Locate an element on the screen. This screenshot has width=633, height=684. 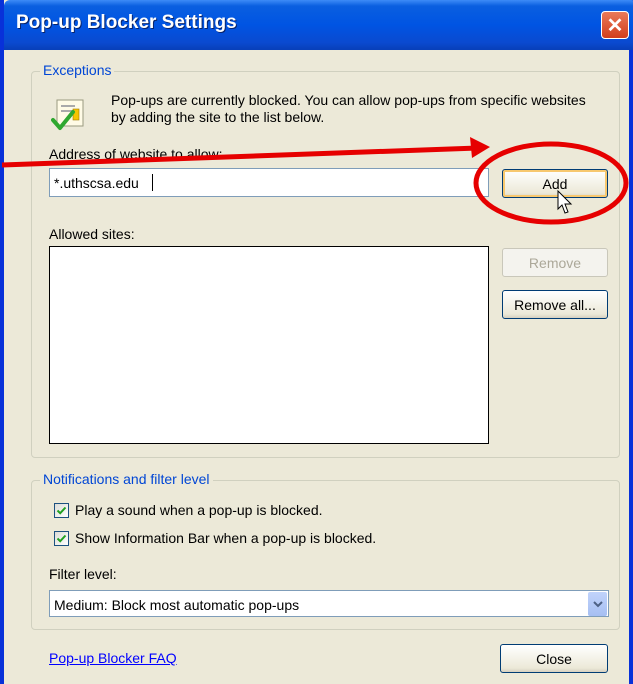
annotation-arrow-head is located at coordinates (480, 147).